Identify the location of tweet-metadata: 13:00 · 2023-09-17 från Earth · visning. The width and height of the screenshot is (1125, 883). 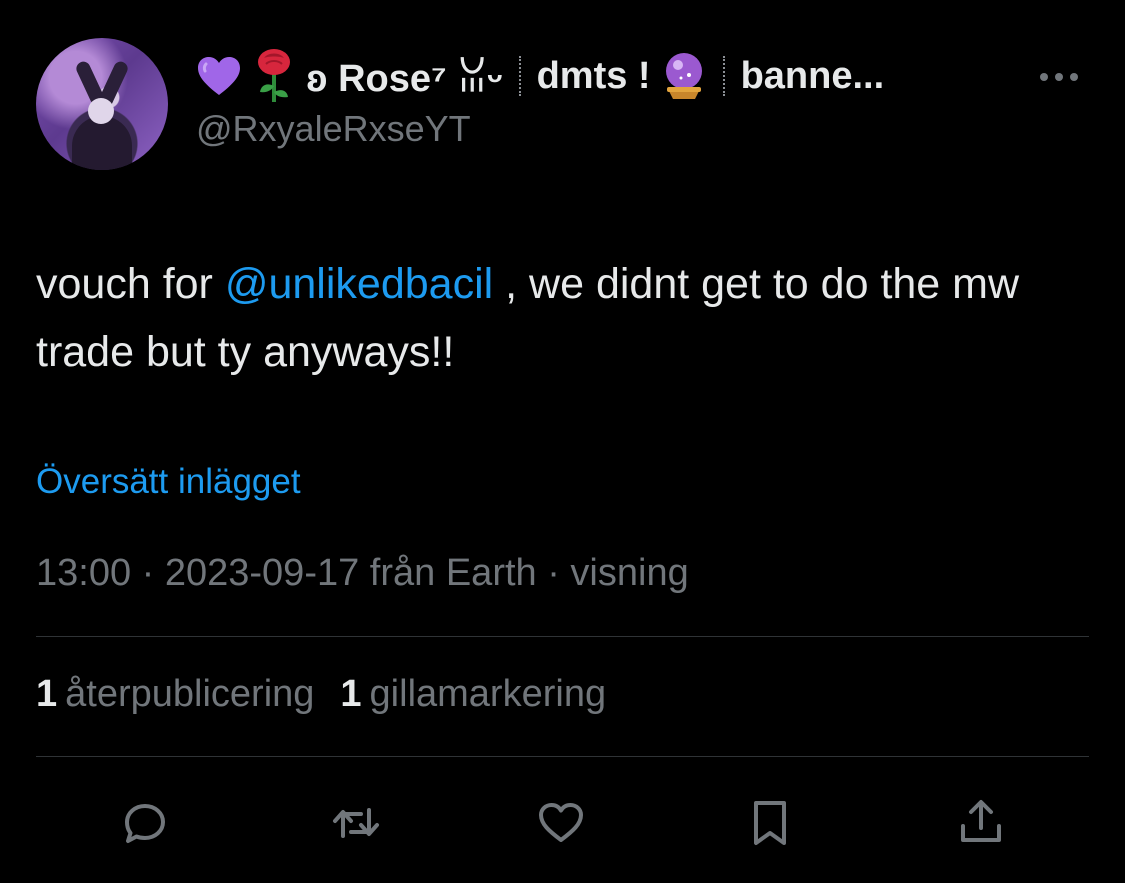
(362, 573).